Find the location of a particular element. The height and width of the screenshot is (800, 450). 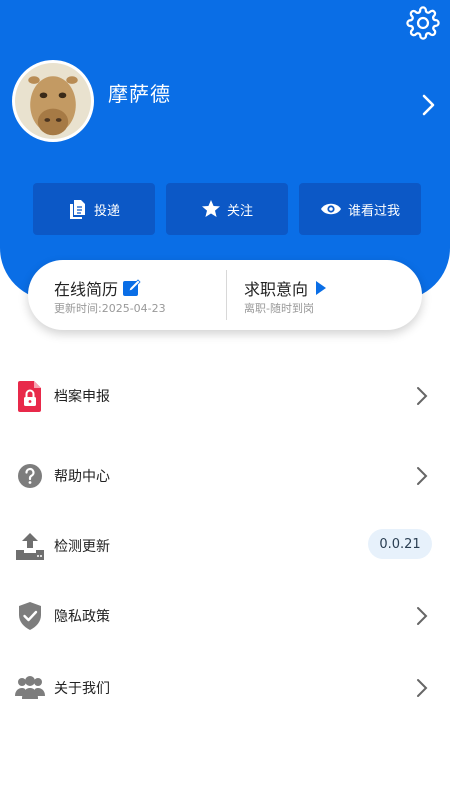

avatar is located at coordinates (53, 101).